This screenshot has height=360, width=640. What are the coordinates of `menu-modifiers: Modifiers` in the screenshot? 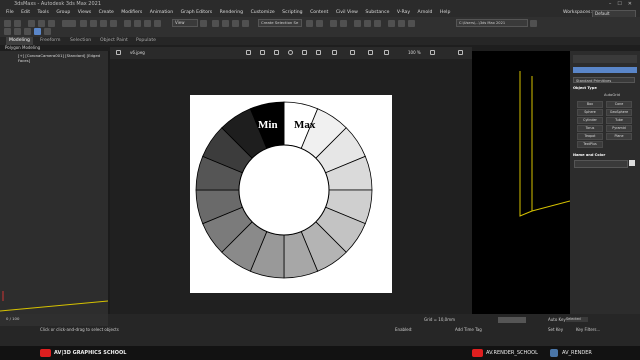 It's located at (131, 13).